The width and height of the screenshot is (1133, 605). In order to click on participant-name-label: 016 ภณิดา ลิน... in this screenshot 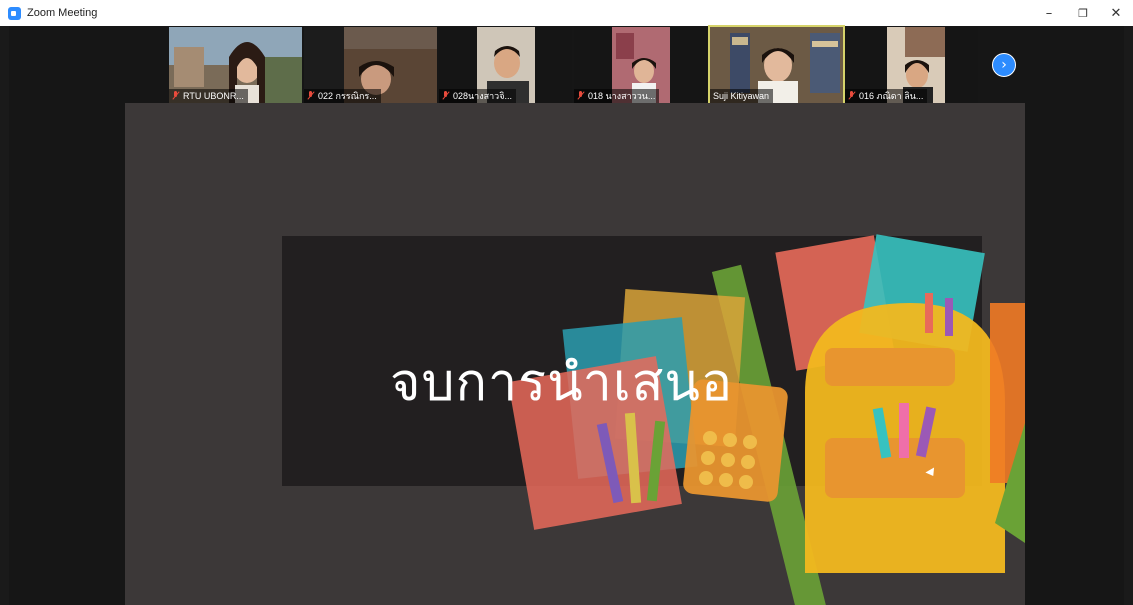, I will do `click(886, 96)`.